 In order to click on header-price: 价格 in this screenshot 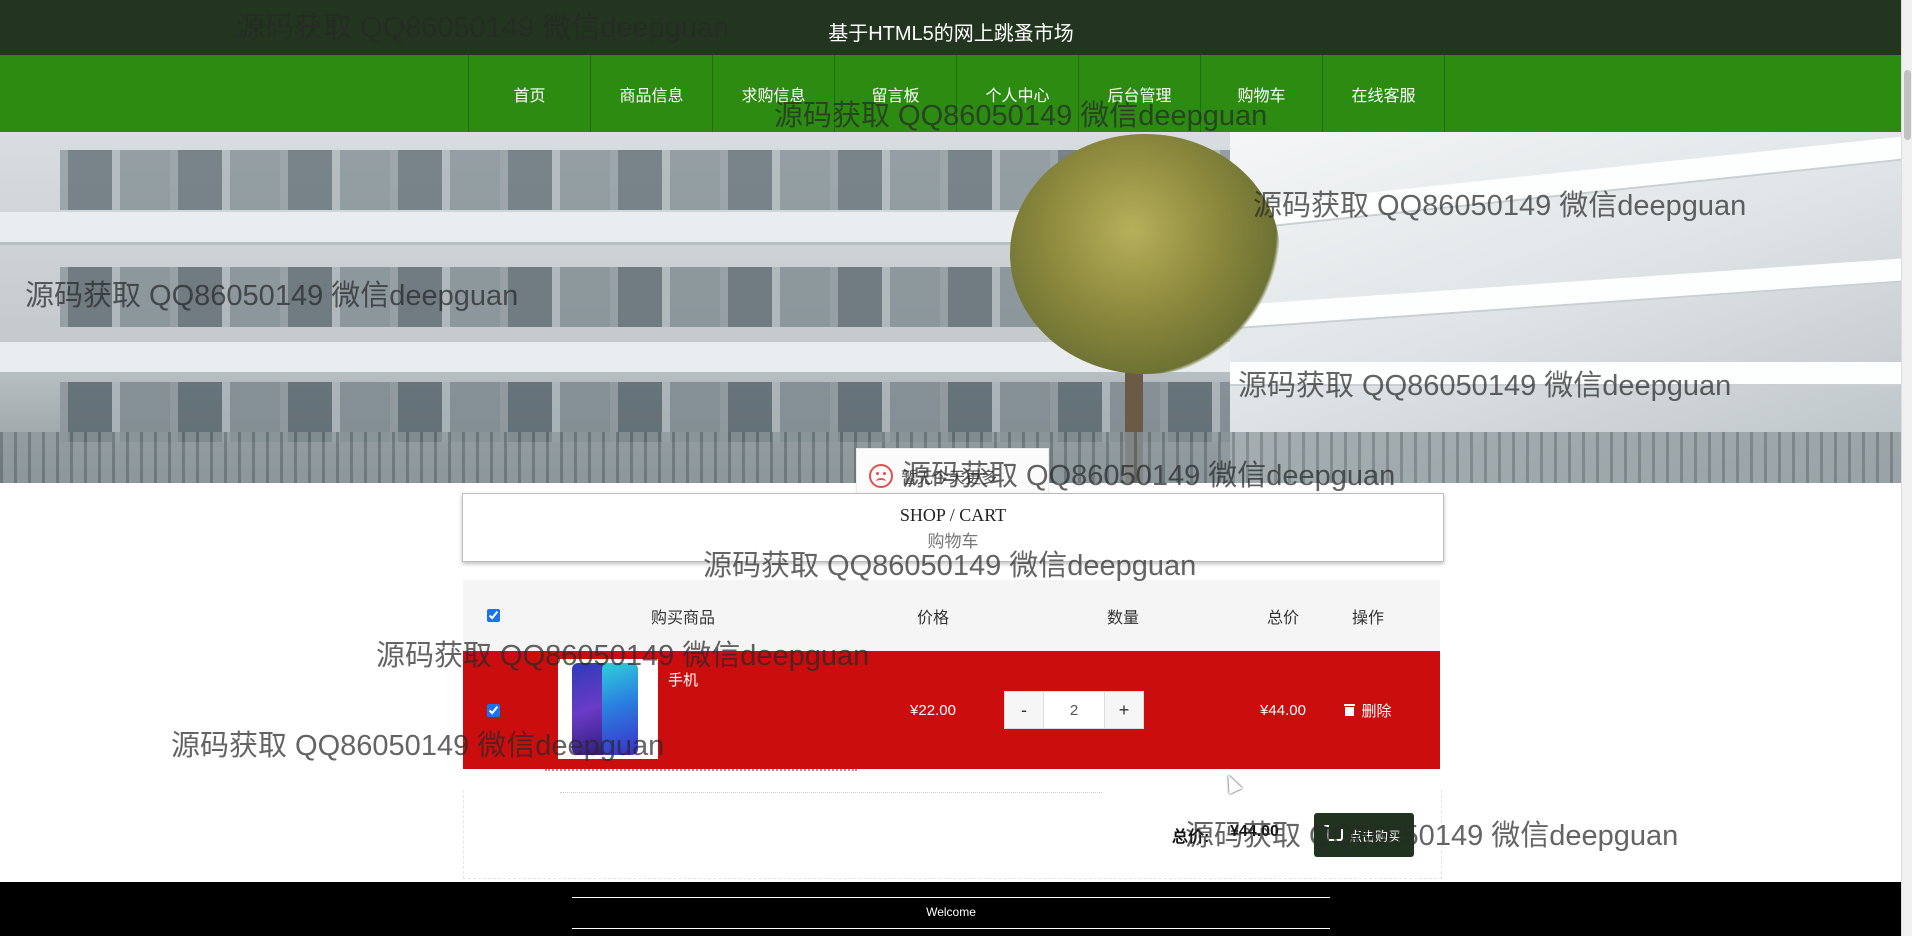, I will do `click(932, 618)`.